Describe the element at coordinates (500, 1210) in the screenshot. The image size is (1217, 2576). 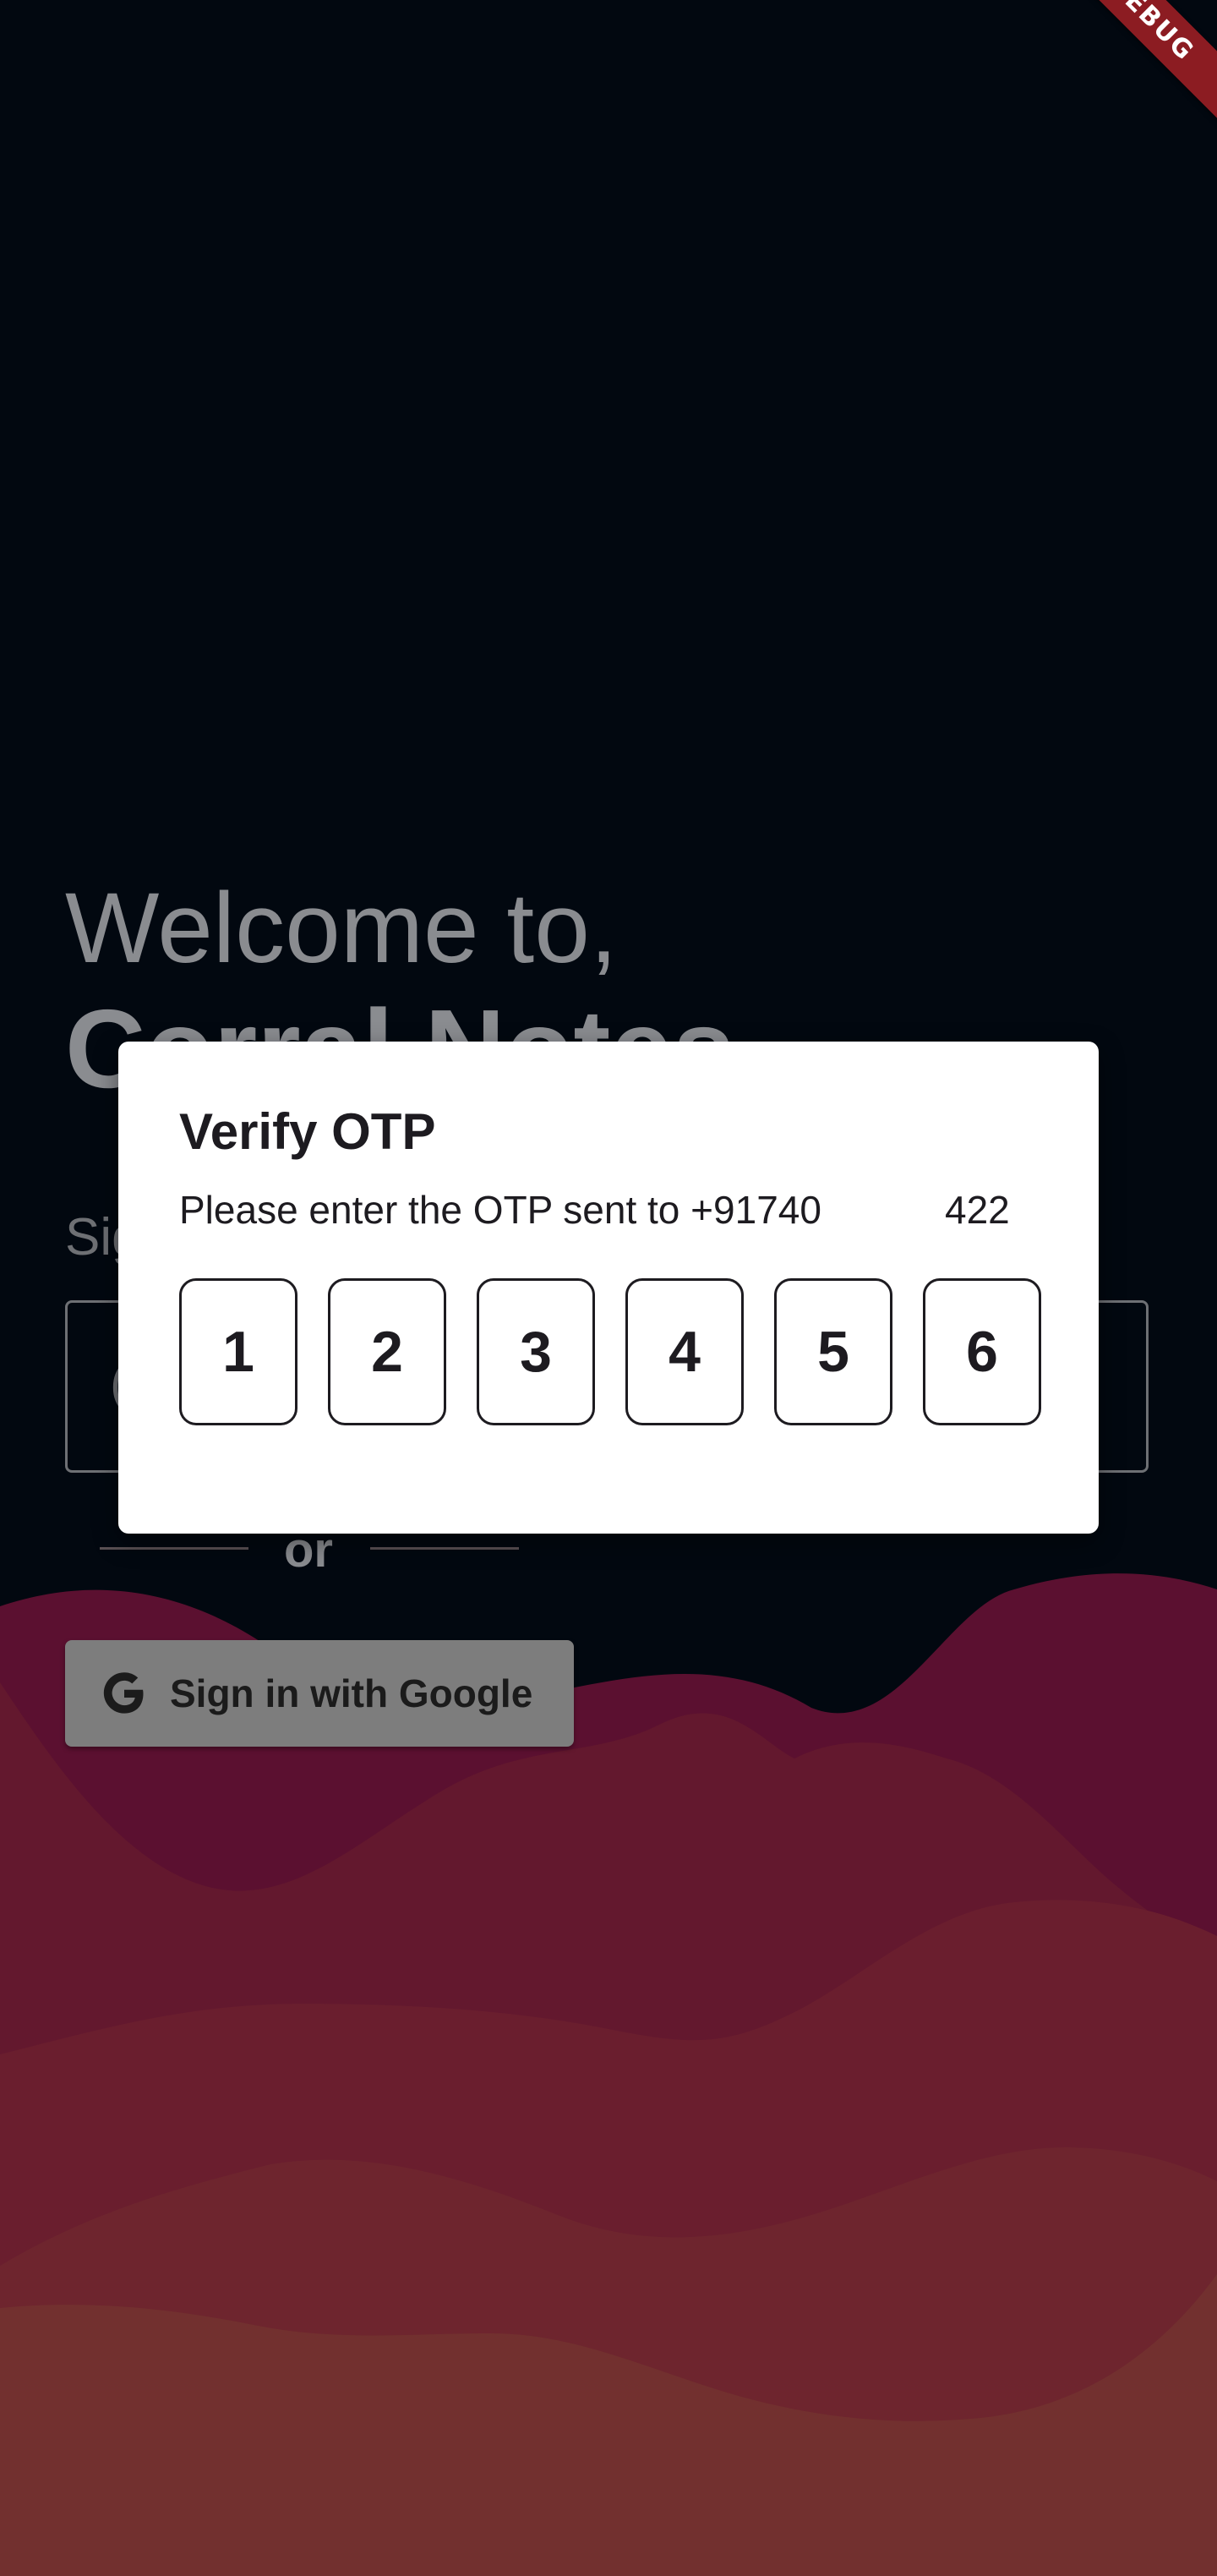
I see `otp-message: Please enter the OTP sent to +91740` at that location.